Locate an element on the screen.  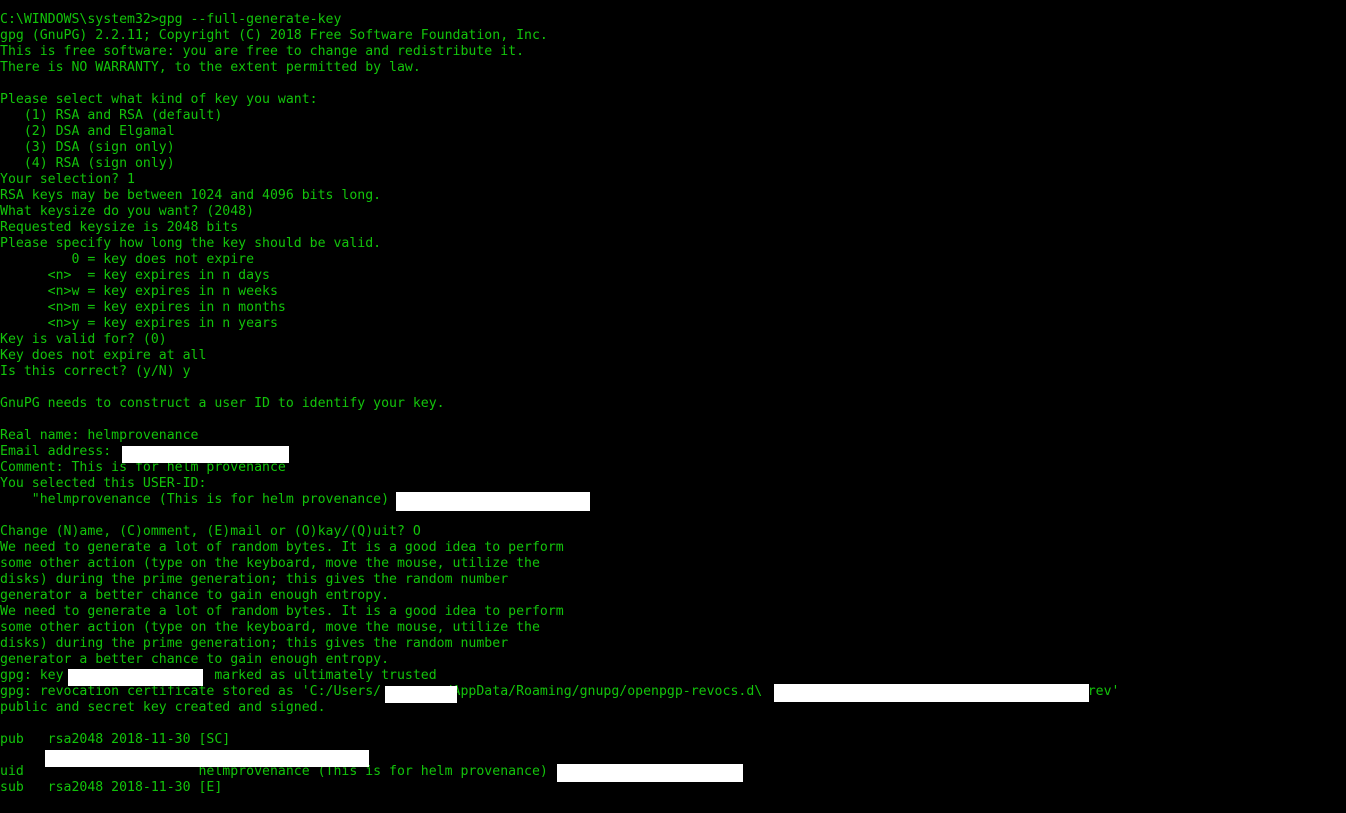
terminal-line: pub rsa2048 2018-11-30 [SC] is located at coordinates (115, 739).